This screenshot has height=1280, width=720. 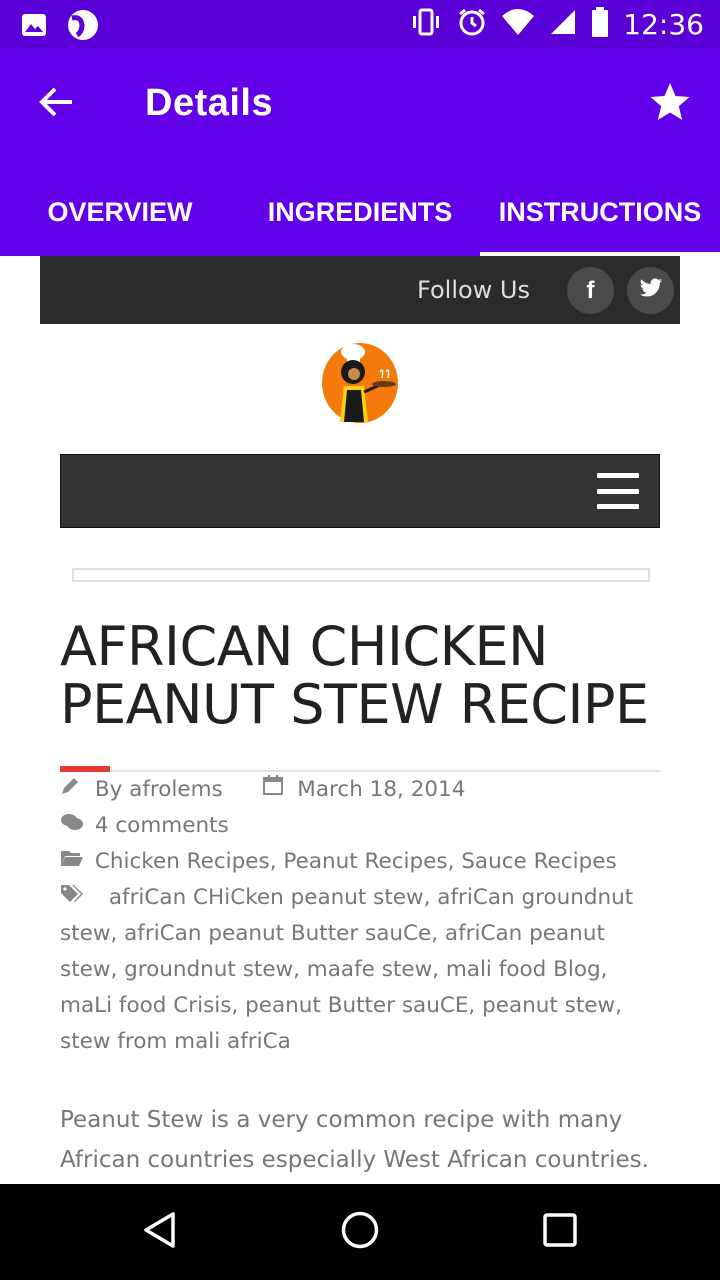 What do you see at coordinates (120, 212) in the screenshot?
I see `tab-overview: OVERVIEW` at bounding box center [120, 212].